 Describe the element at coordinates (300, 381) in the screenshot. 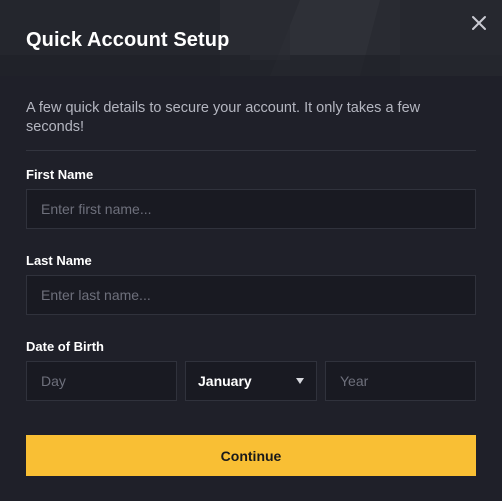

I see `chevron-down-icon` at that location.